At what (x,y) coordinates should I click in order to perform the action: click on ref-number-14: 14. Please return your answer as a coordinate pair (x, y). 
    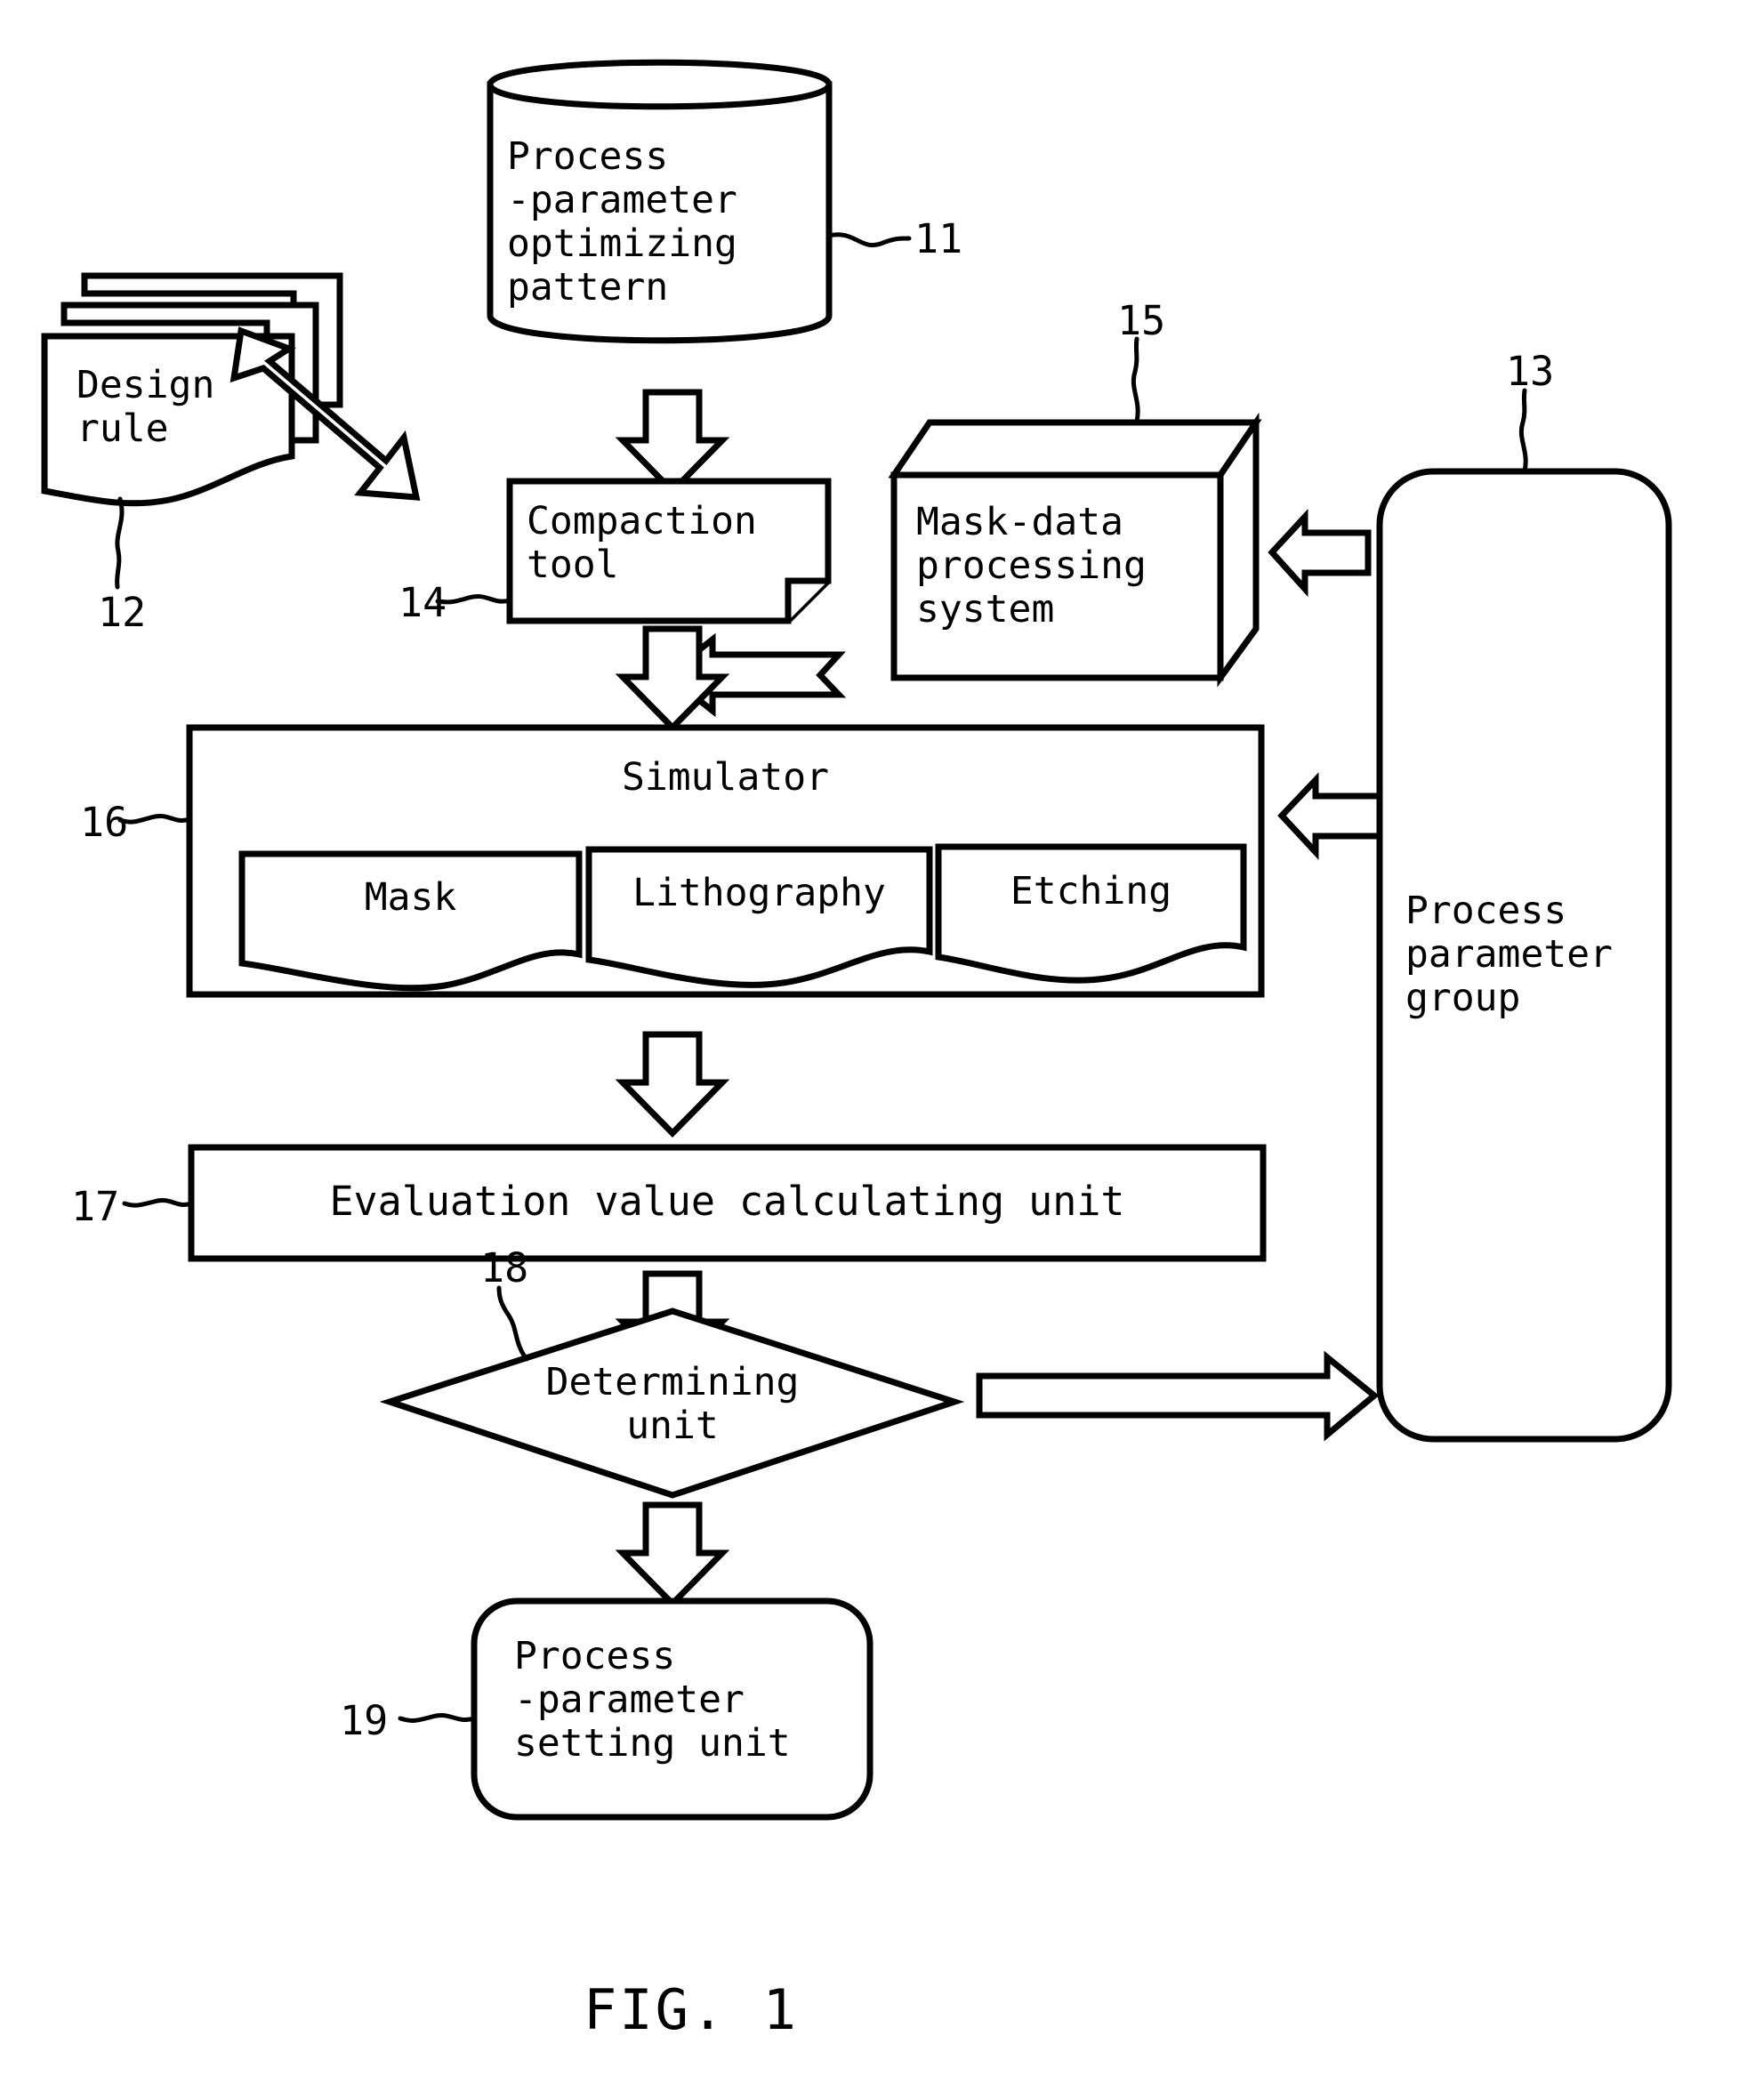
    Looking at the image, I should click on (423, 602).